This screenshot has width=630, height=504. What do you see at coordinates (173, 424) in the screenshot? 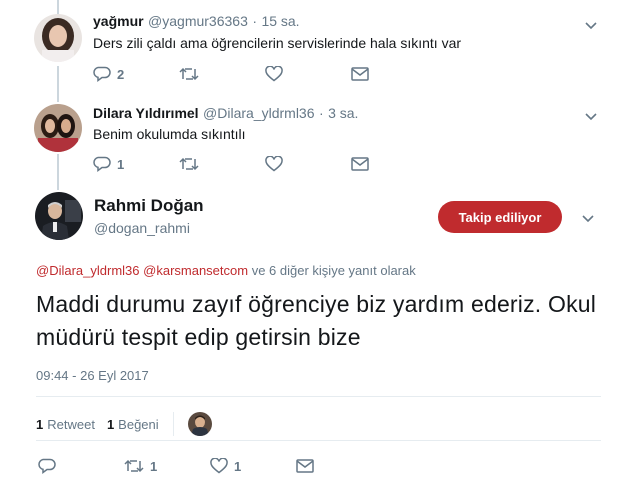
I see `stats-separator` at bounding box center [173, 424].